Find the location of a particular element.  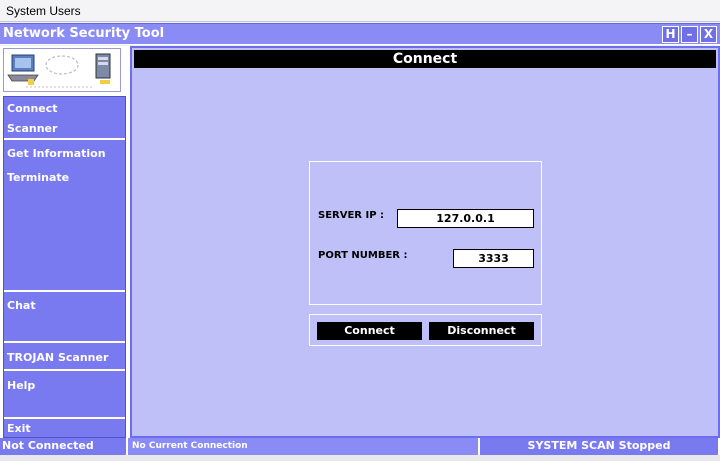

sidebar-item-terminate: Terminate is located at coordinates (38, 177).